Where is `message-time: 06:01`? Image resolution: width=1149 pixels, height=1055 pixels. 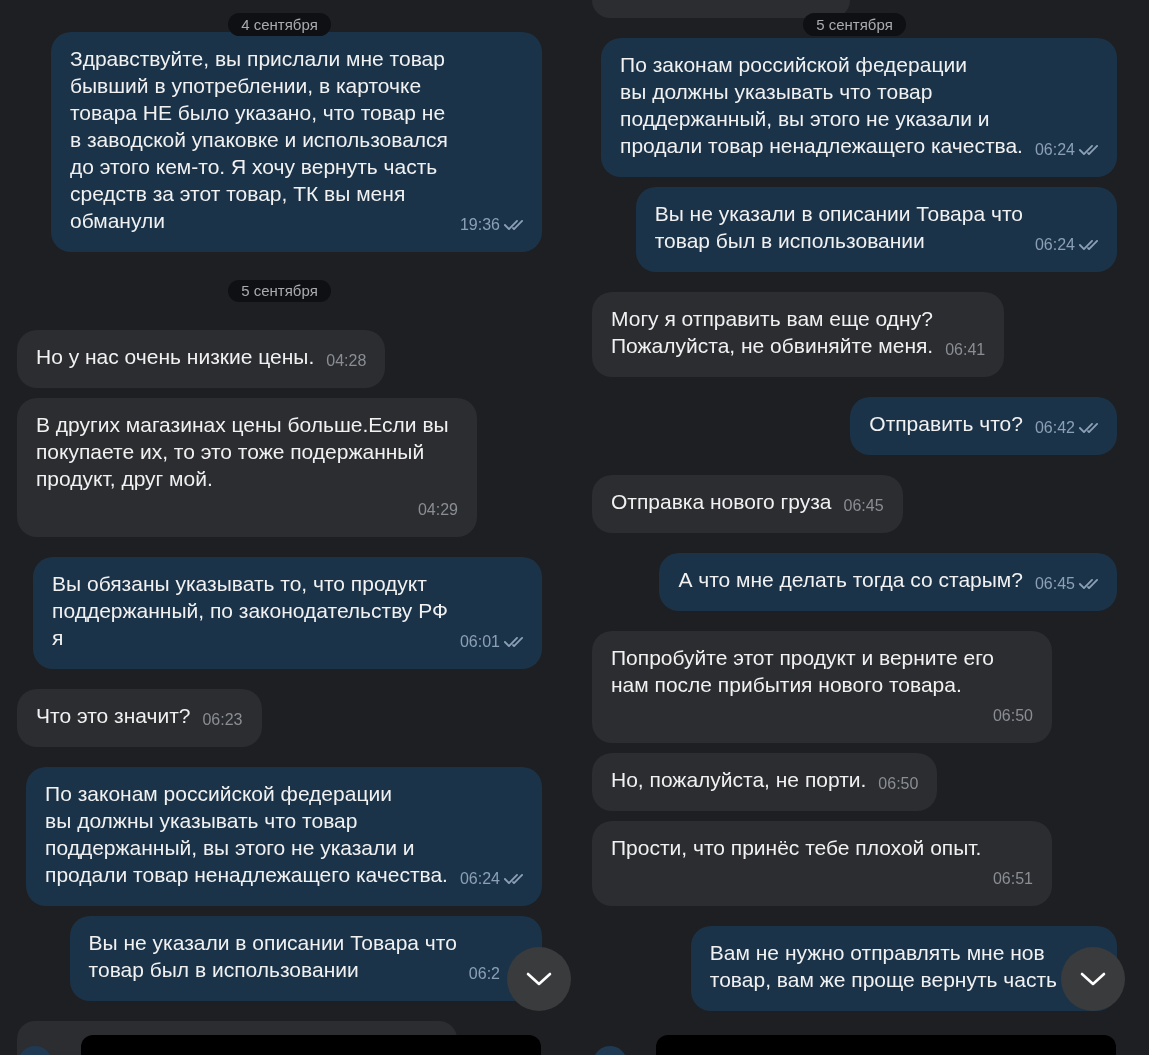
message-time: 06:01 is located at coordinates (479, 642).